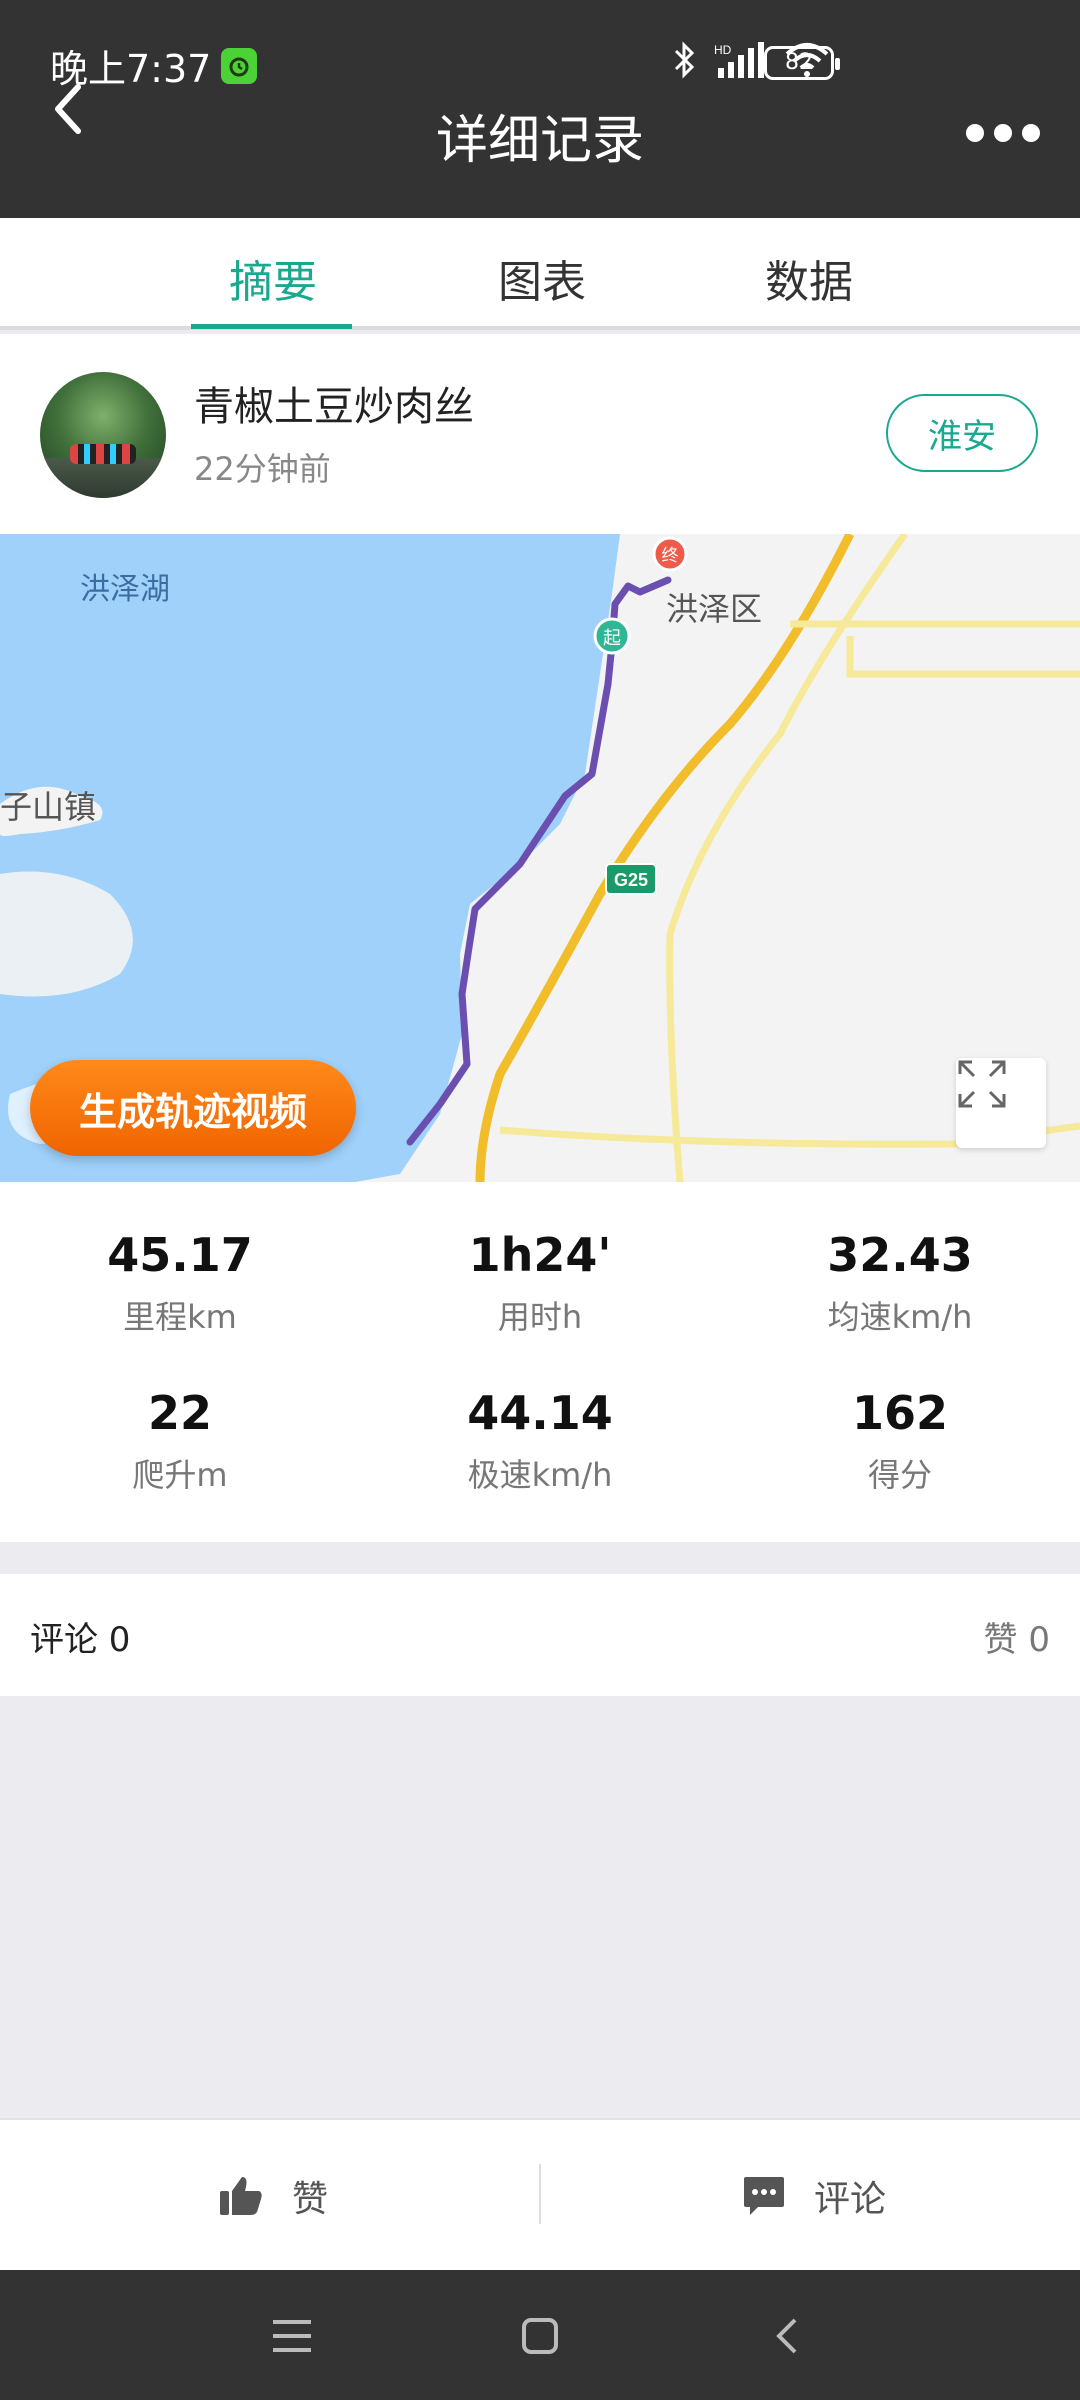  I want to click on like-label: 赞, so click(310, 2199).